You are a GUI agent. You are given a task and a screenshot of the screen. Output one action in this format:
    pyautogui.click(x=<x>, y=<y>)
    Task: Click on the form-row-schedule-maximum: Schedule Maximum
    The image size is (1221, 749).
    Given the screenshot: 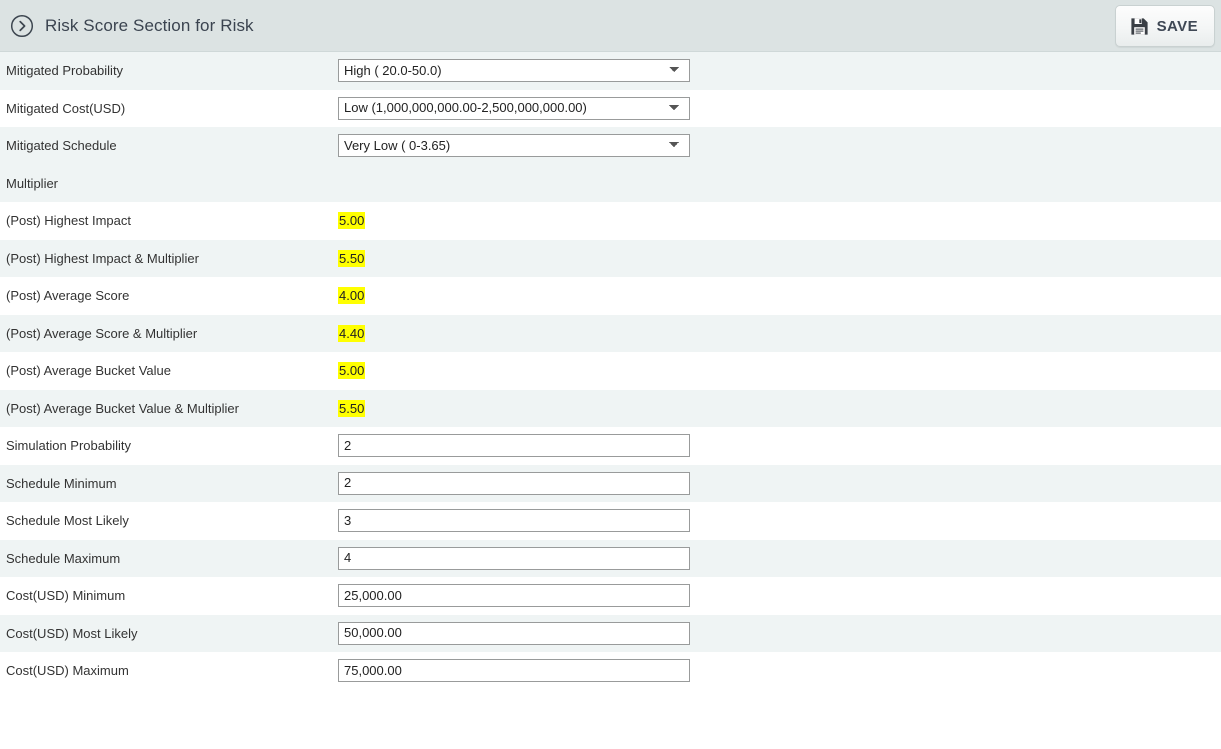 What is the action you would take?
    pyautogui.click(x=610, y=558)
    